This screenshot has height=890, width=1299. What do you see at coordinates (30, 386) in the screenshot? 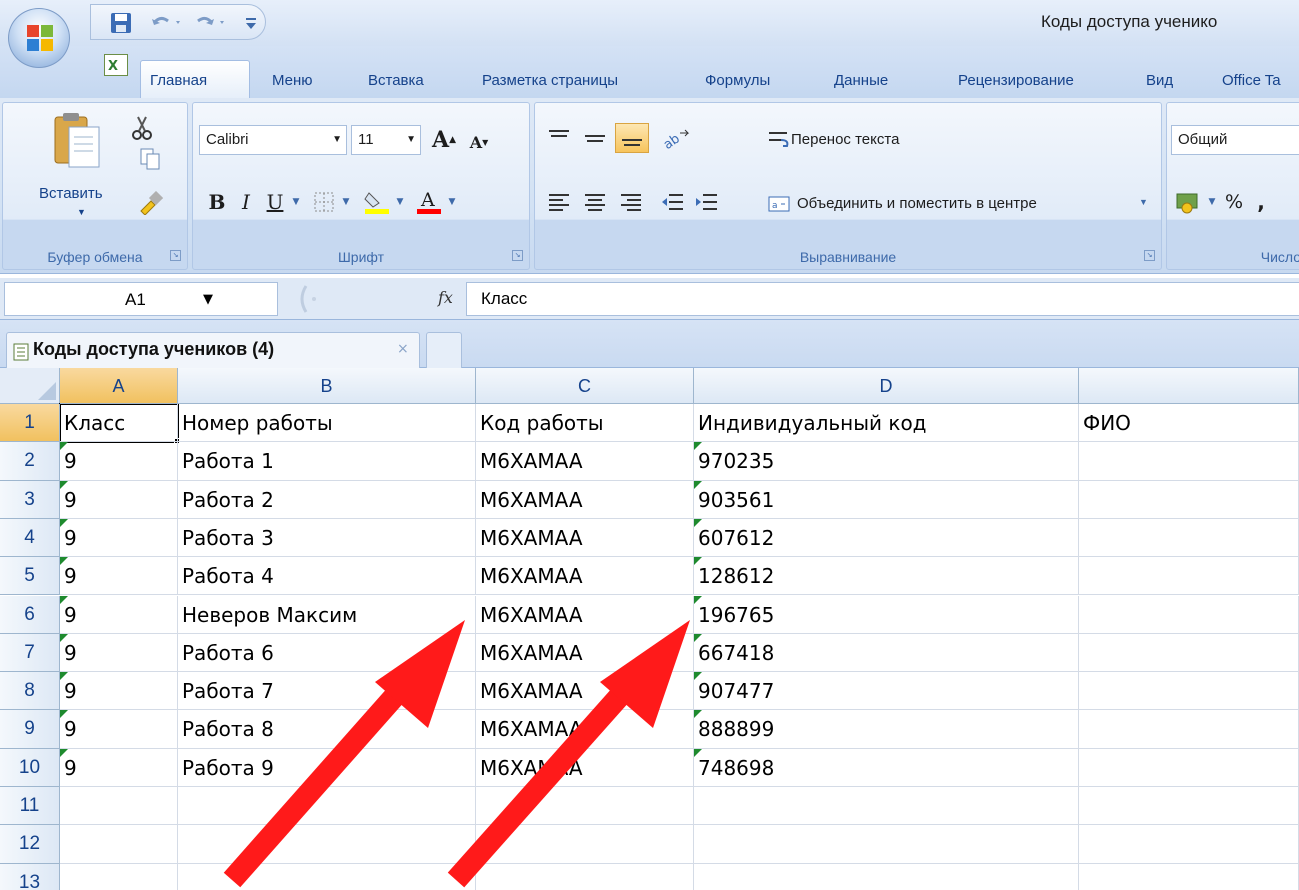
I see `select-all-button` at bounding box center [30, 386].